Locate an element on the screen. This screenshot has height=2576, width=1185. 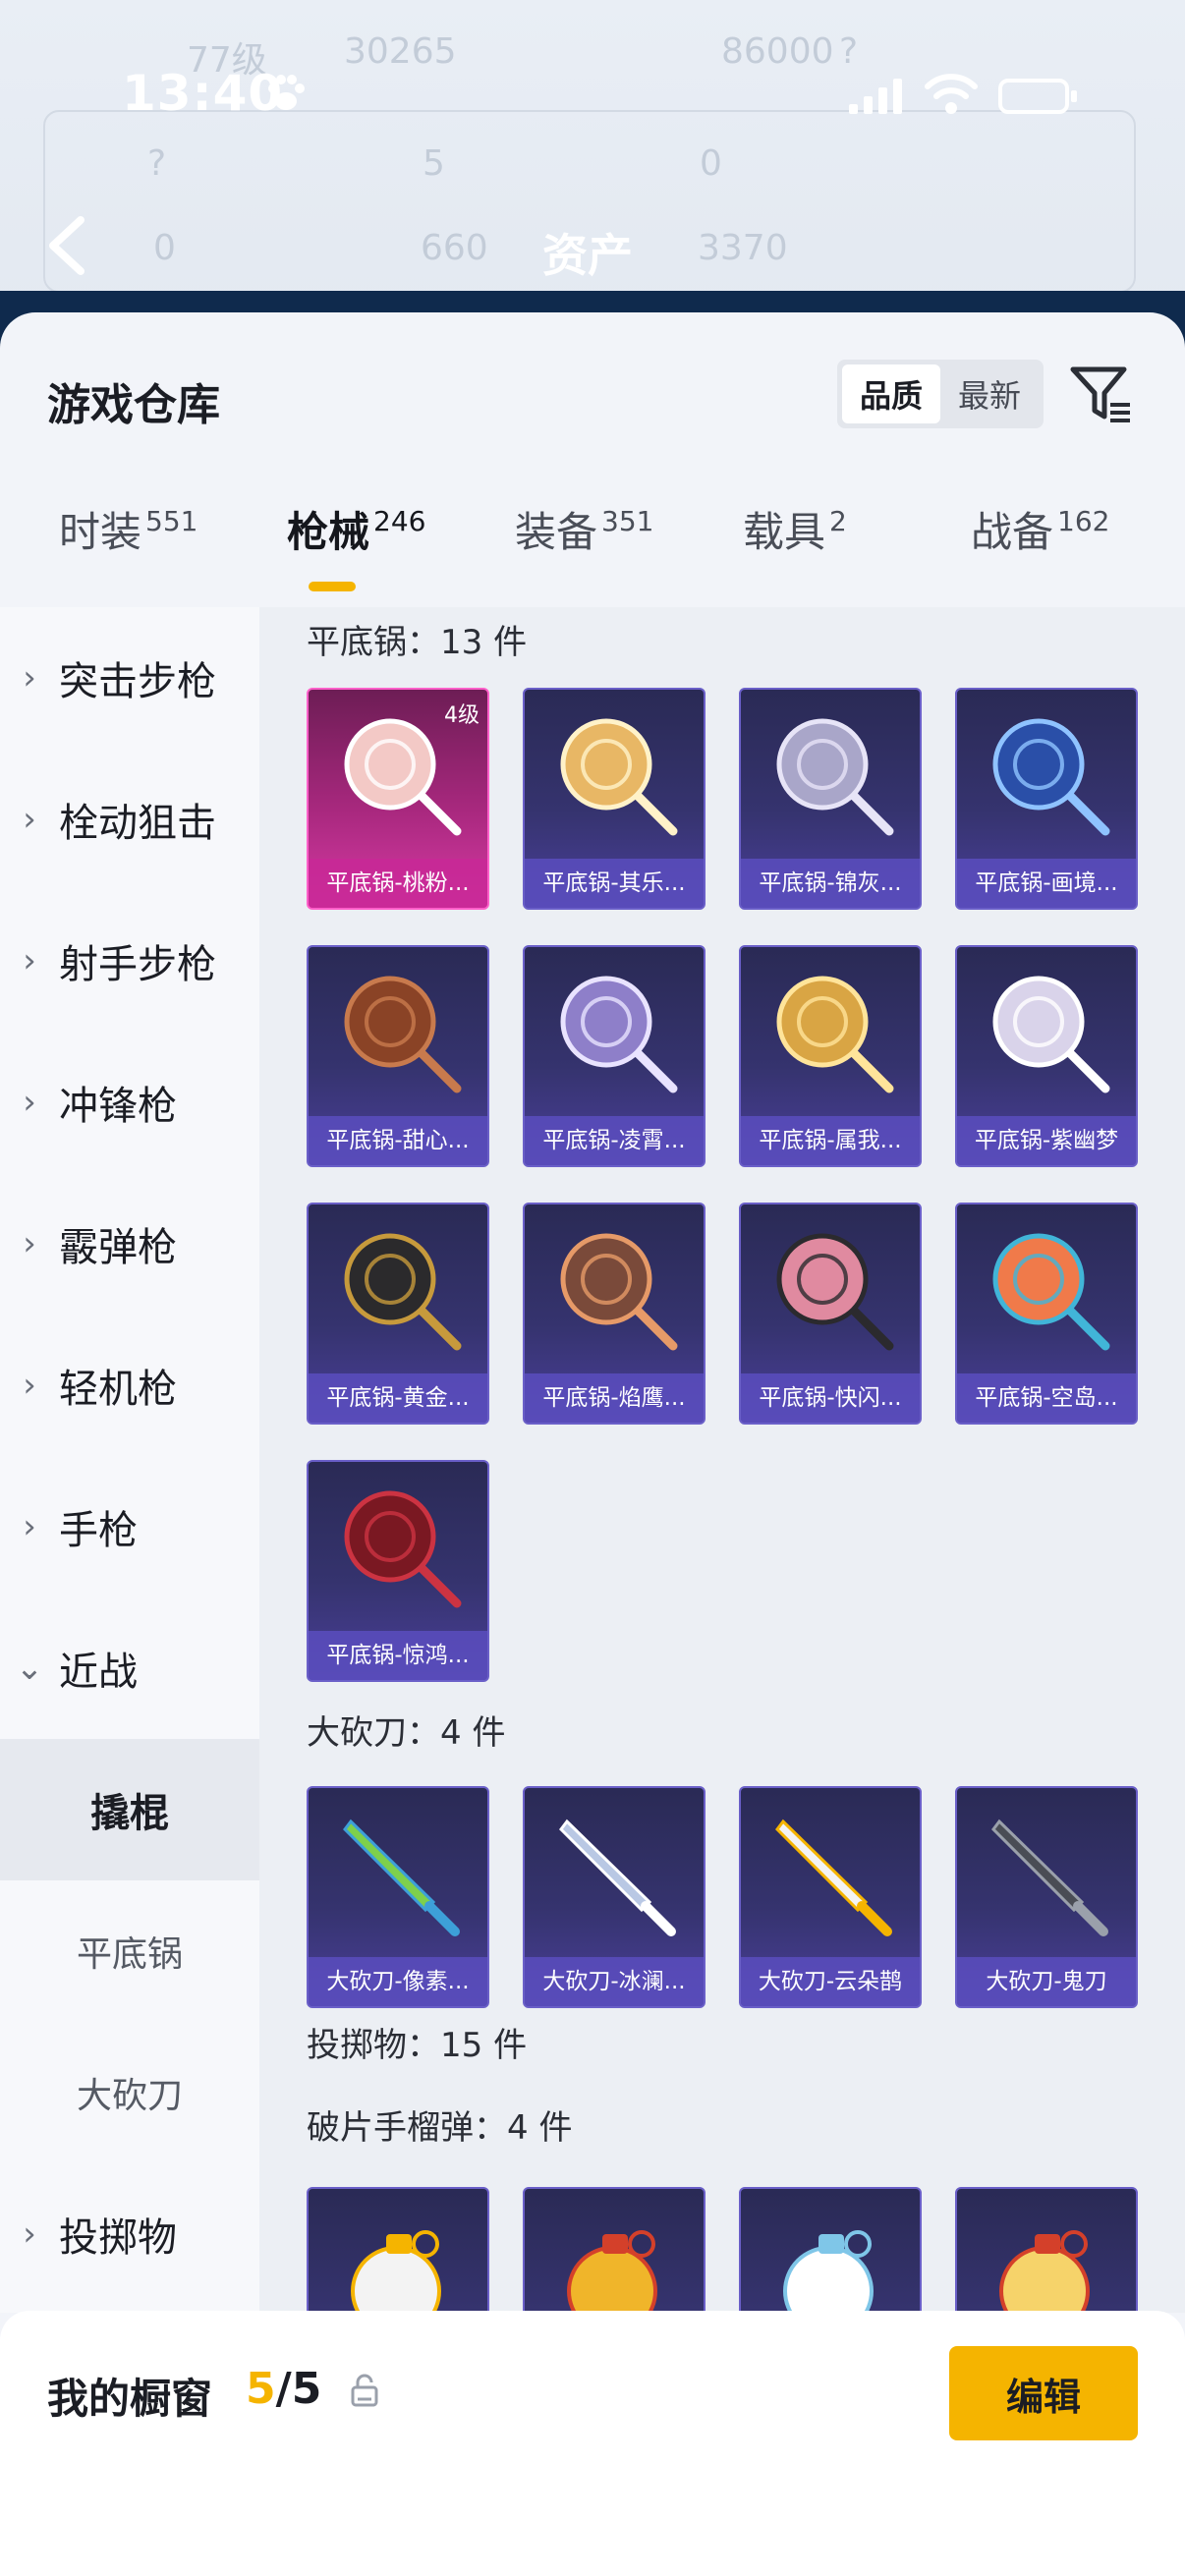
tab-battle-gear: 战备 162 is located at coordinates (1040, 548).